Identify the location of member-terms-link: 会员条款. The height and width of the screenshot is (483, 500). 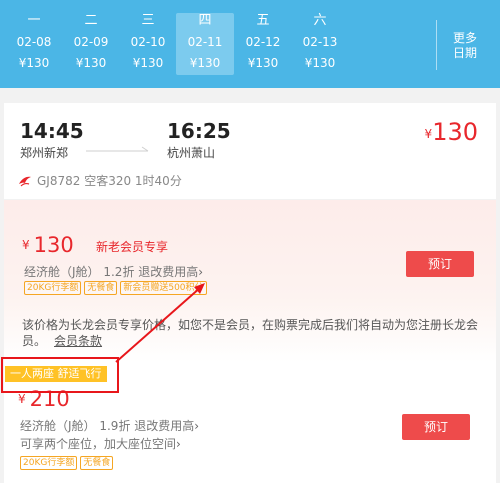
(78, 341).